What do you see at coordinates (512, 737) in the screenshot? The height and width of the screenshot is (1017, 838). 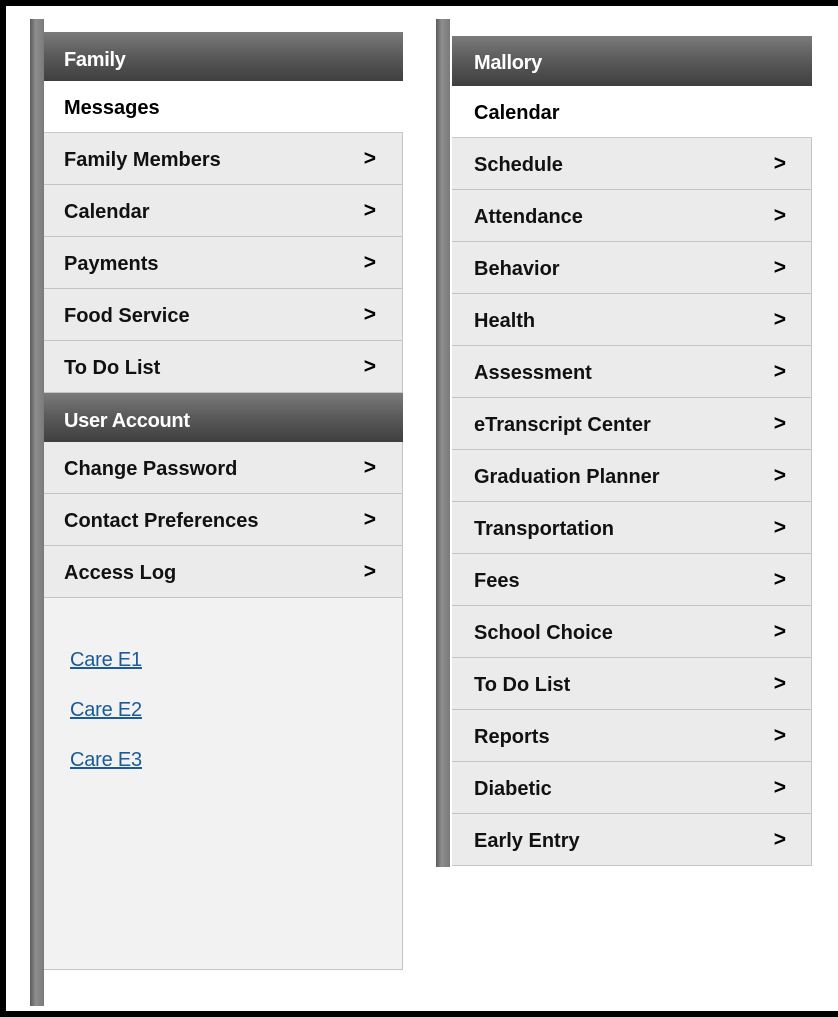 I see `menu-item-label: Reports` at bounding box center [512, 737].